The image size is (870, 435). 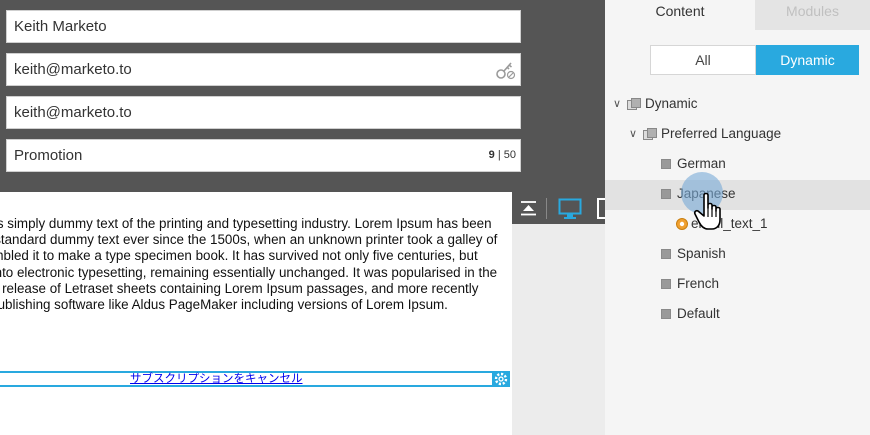 I want to click on canvas-background, so click(x=558, y=329).